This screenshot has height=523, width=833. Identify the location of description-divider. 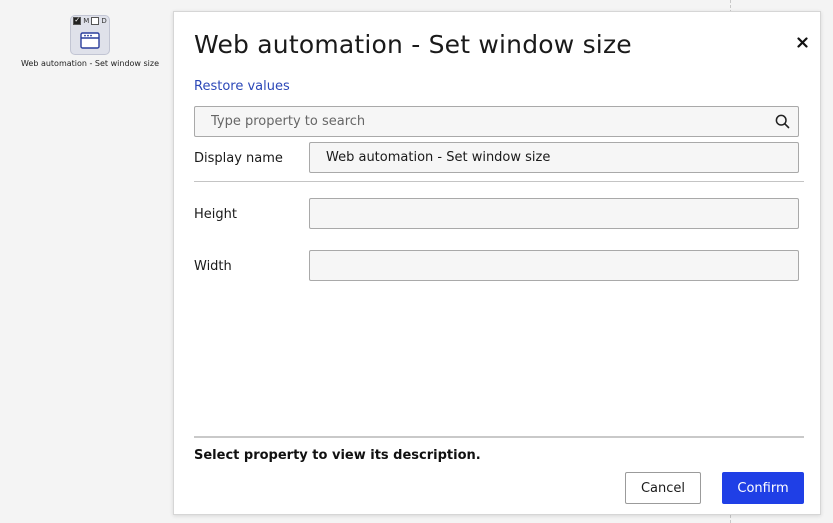
(499, 437).